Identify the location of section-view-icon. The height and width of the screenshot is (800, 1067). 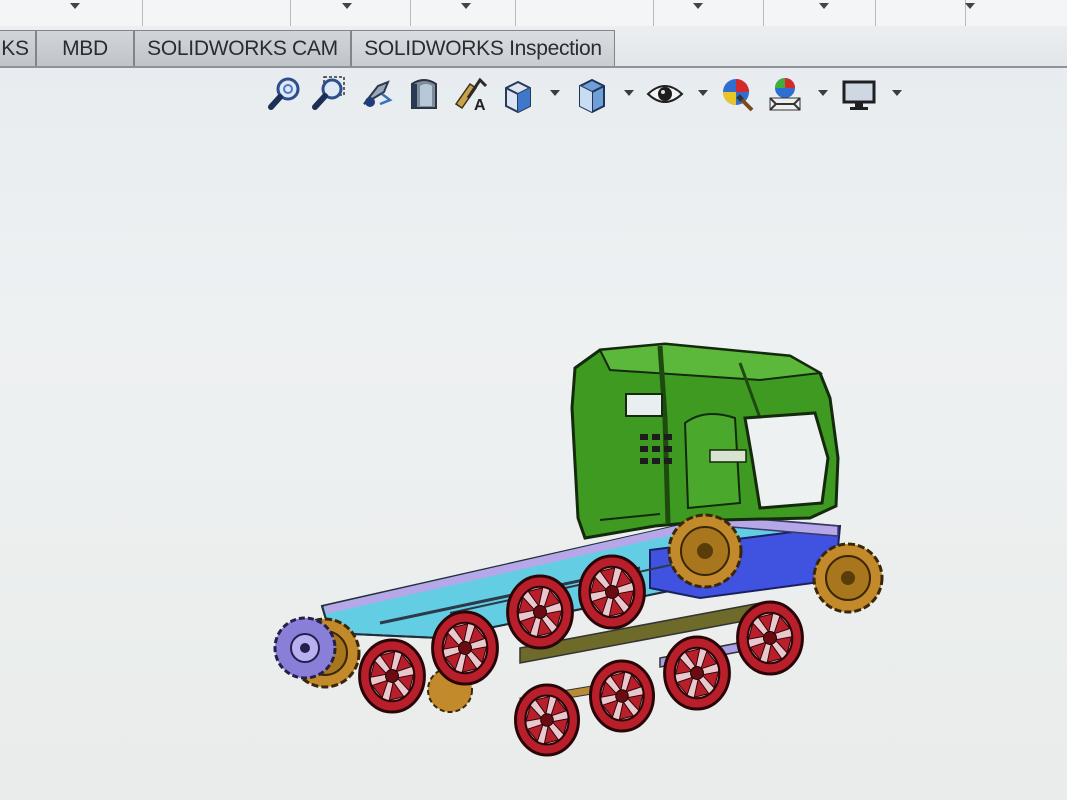
(425, 94).